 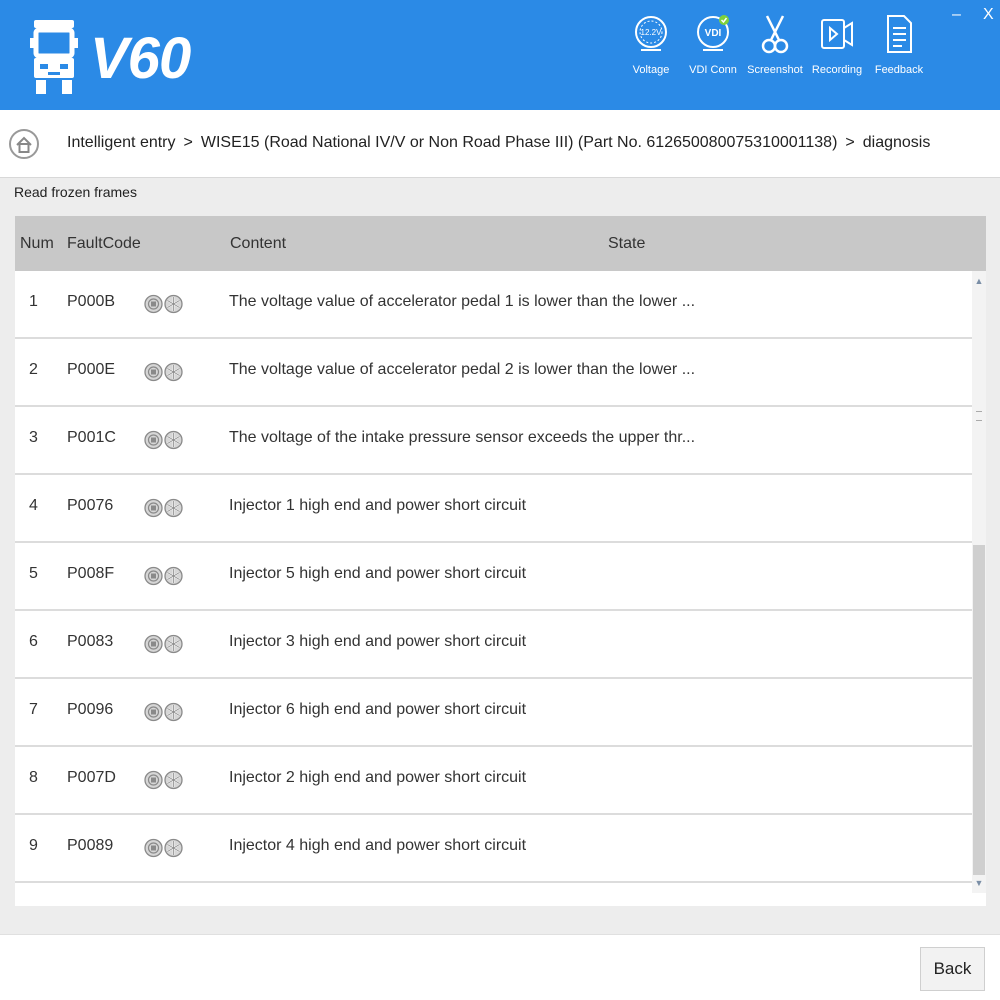 I want to click on row-fault-code: P0089, so click(x=90, y=845).